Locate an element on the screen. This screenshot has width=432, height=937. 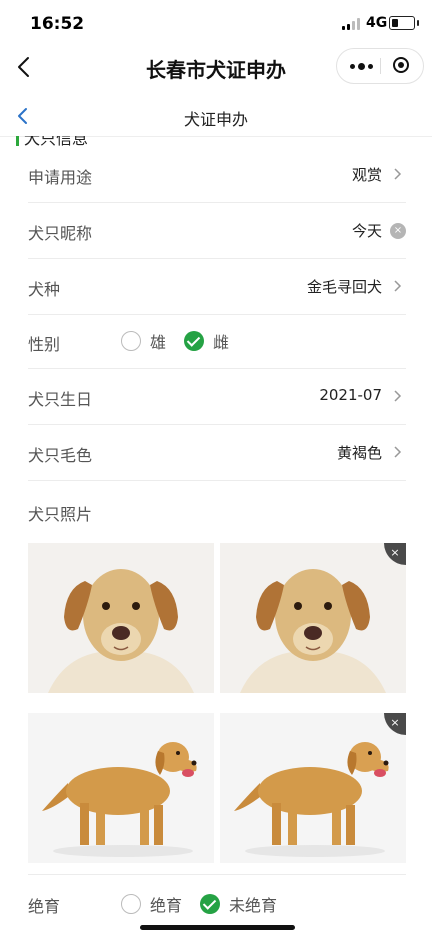
more-icon is located at coordinates (361, 66).